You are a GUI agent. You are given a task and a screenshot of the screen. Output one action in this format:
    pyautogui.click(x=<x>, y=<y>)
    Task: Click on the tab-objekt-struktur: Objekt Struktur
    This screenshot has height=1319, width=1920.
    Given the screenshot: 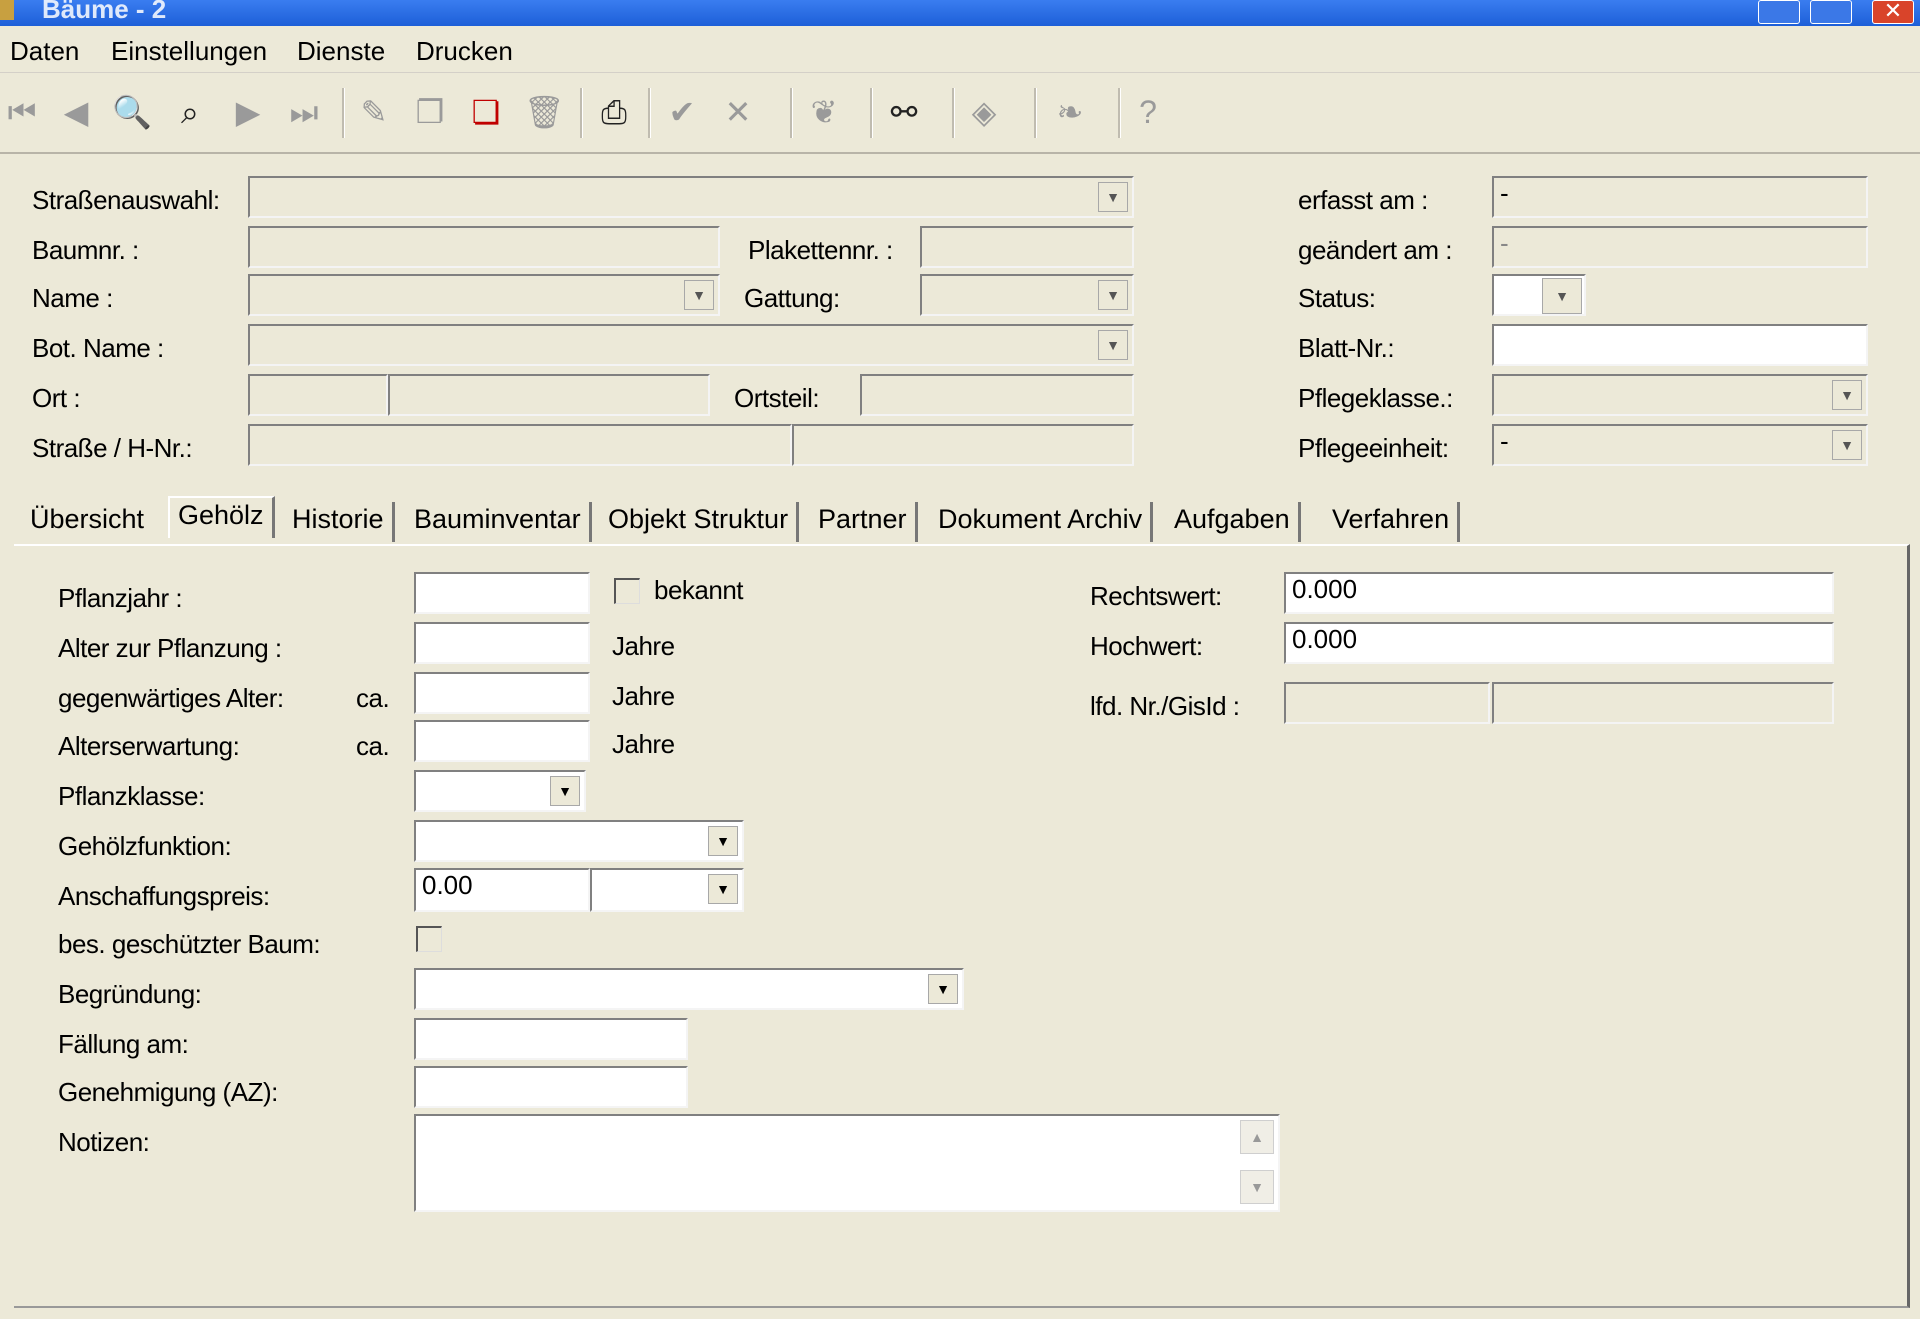 What is the action you would take?
    pyautogui.click(x=700, y=522)
    